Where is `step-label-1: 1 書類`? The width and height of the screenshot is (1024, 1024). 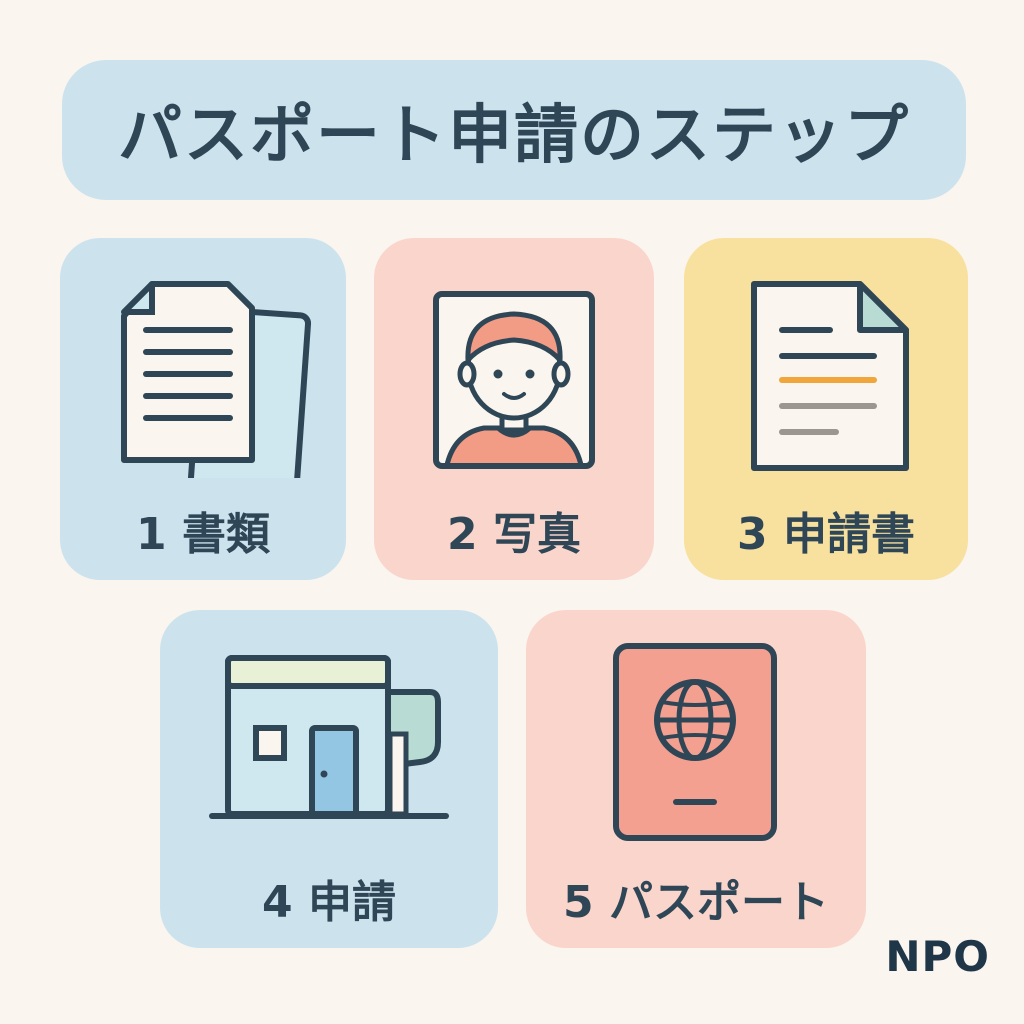
step-label-1: 1 書類 is located at coordinates (203, 534).